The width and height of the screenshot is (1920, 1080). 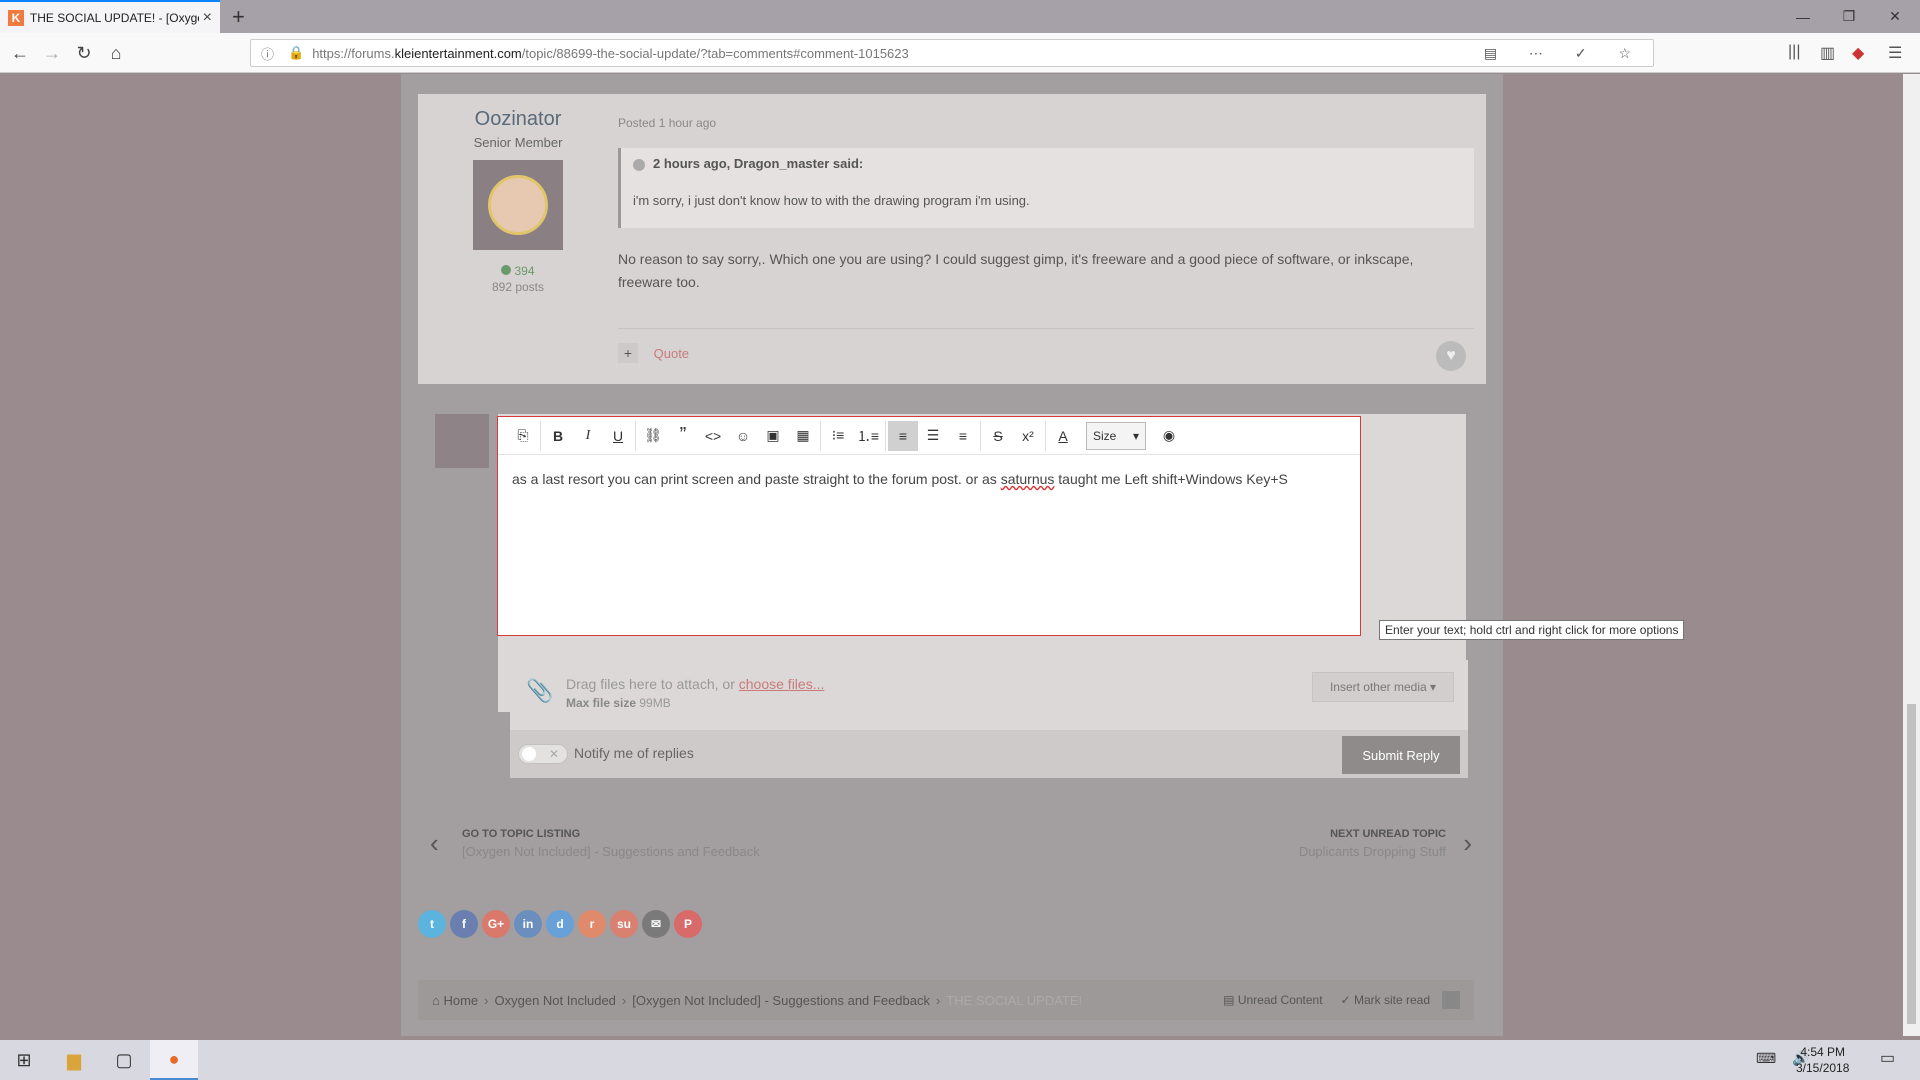 What do you see at coordinates (74, 1060) in the screenshot?
I see `file-explorer-icon: ▆` at bounding box center [74, 1060].